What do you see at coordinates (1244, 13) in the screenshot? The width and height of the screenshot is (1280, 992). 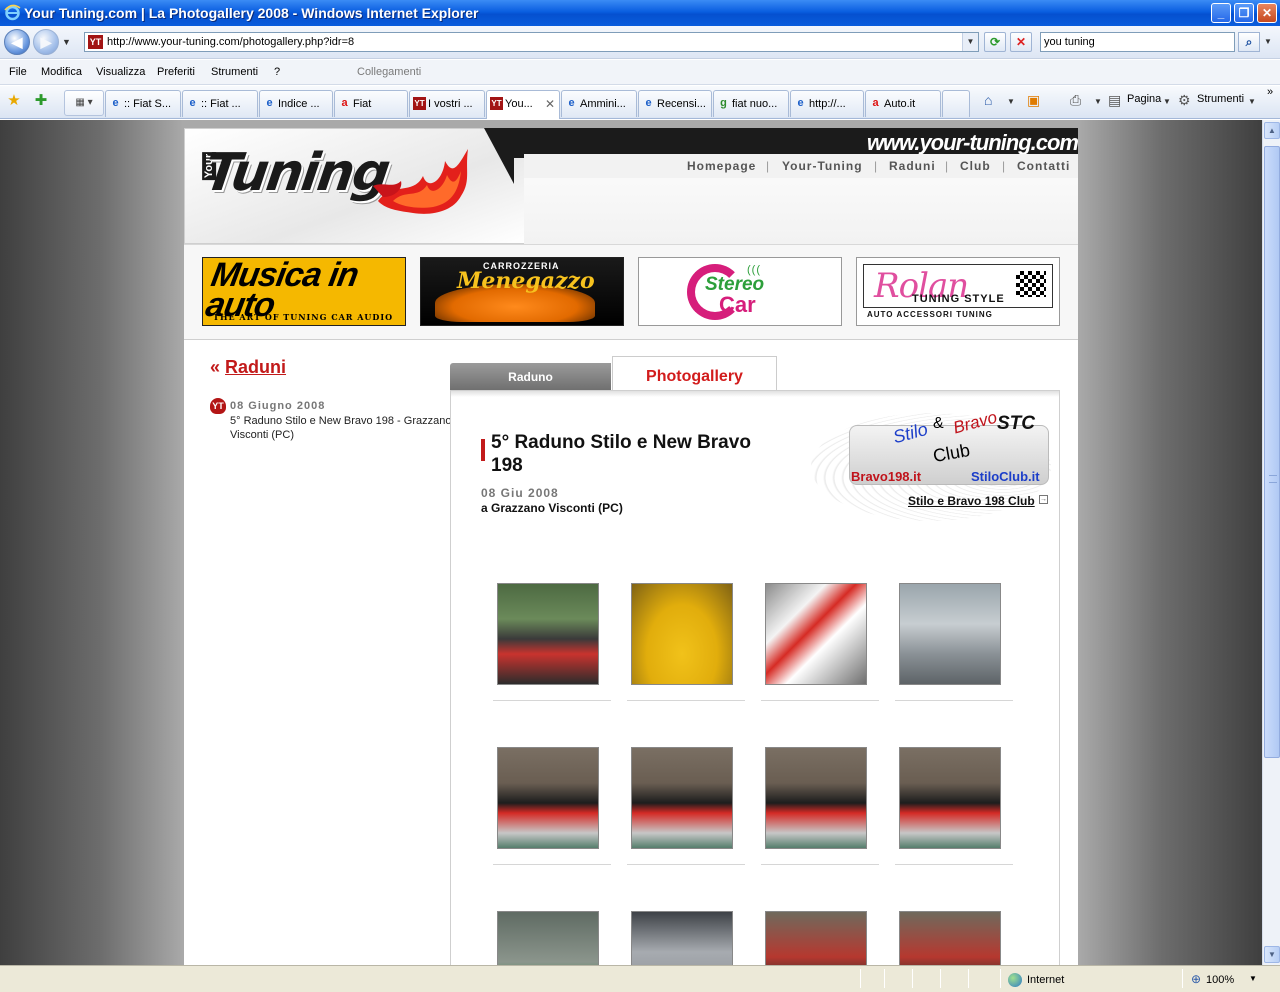 I see `restore-button: ❐` at bounding box center [1244, 13].